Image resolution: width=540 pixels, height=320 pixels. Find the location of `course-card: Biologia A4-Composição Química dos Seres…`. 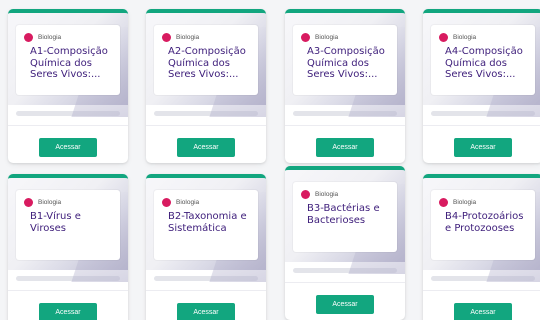

course-card: Biologia A4-Composição Química dos Seres… is located at coordinates (481, 86).